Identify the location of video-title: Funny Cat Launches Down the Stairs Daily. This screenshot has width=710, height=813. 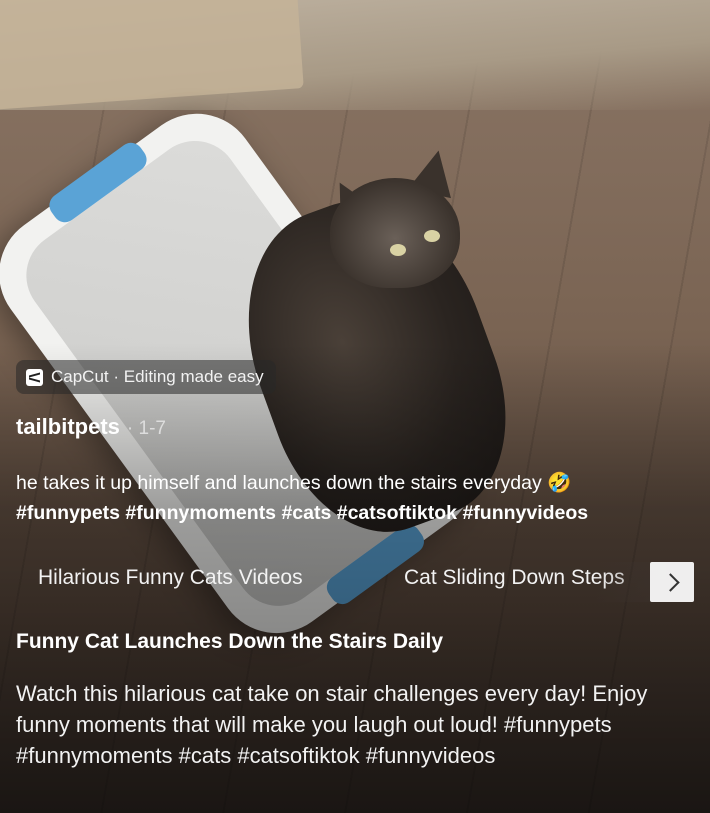
(230, 641).